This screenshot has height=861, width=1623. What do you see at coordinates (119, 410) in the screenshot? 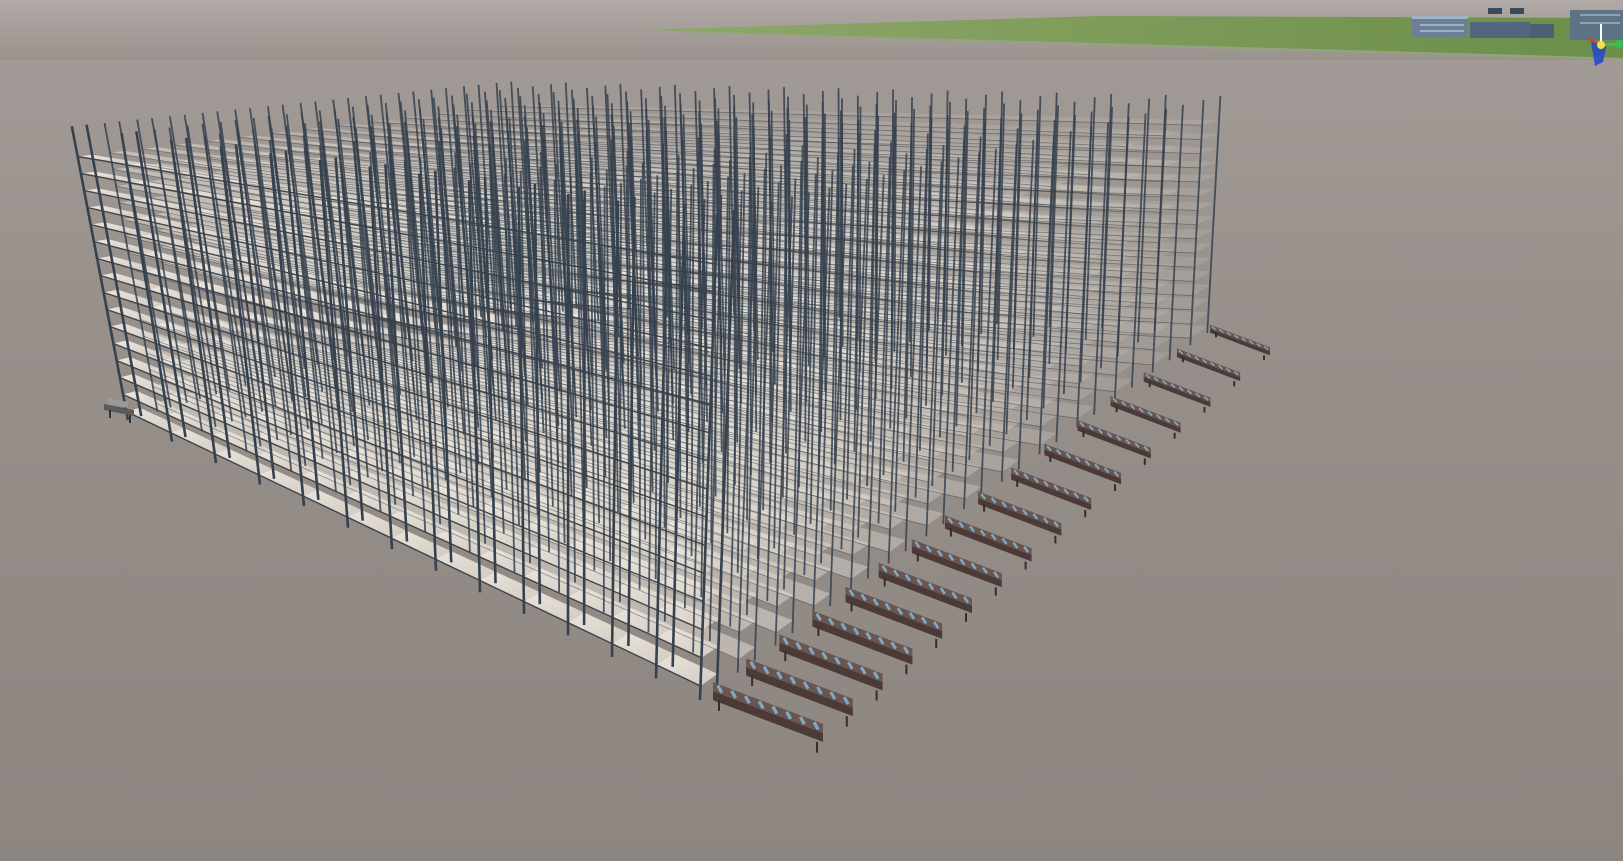
I see `left-cart` at bounding box center [119, 410].